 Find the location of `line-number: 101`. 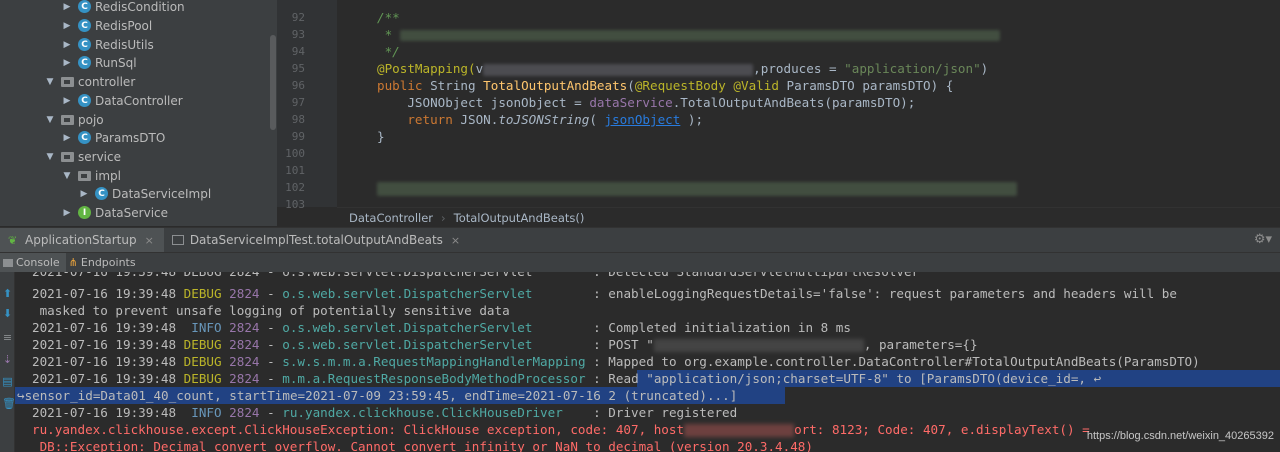

line-number: 101 is located at coordinates (295, 170).